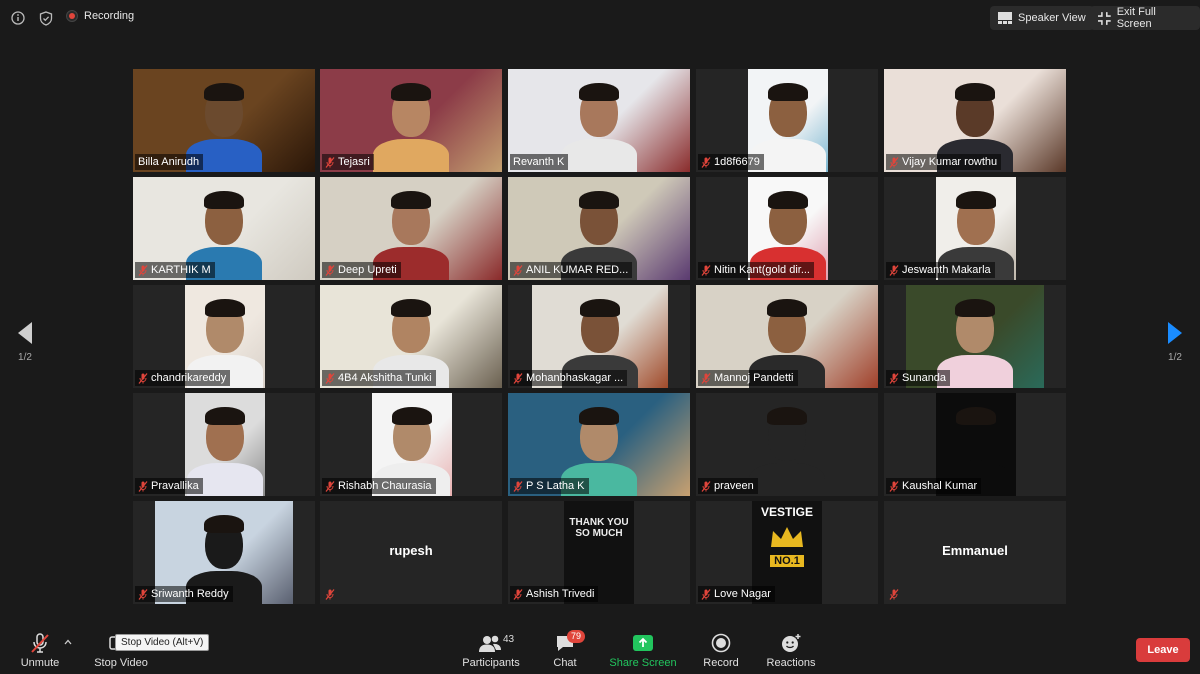 This screenshot has height=674, width=1200. I want to click on participant-name-bar: Deep Upreti, so click(361, 270).